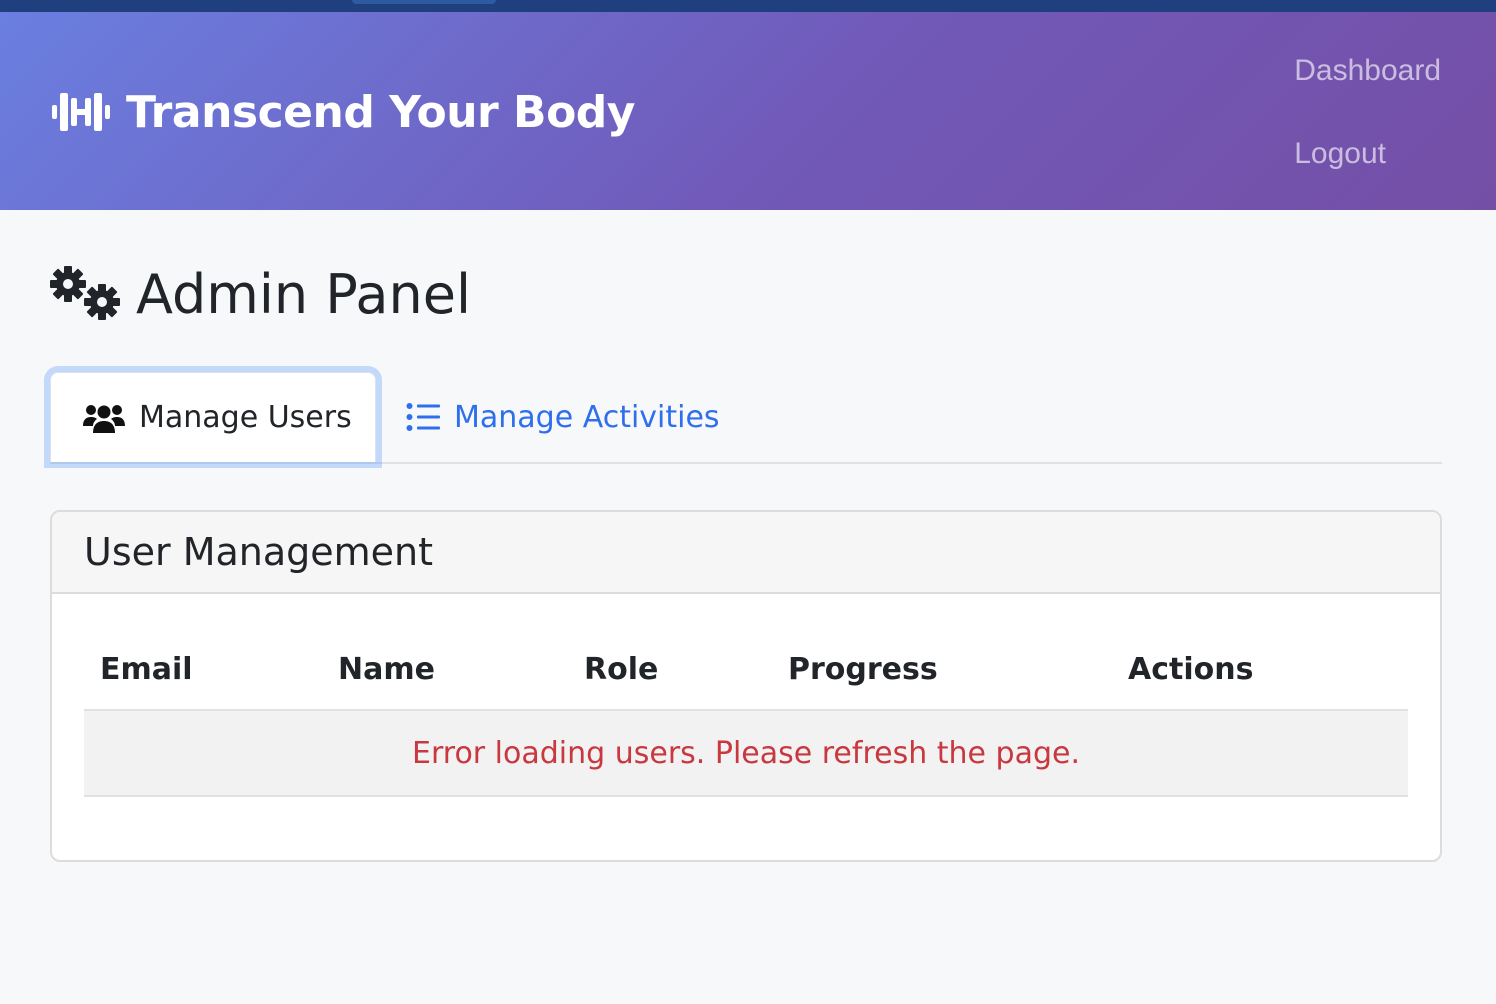  What do you see at coordinates (81, 112) in the screenshot?
I see `dumbbell-icon` at bounding box center [81, 112].